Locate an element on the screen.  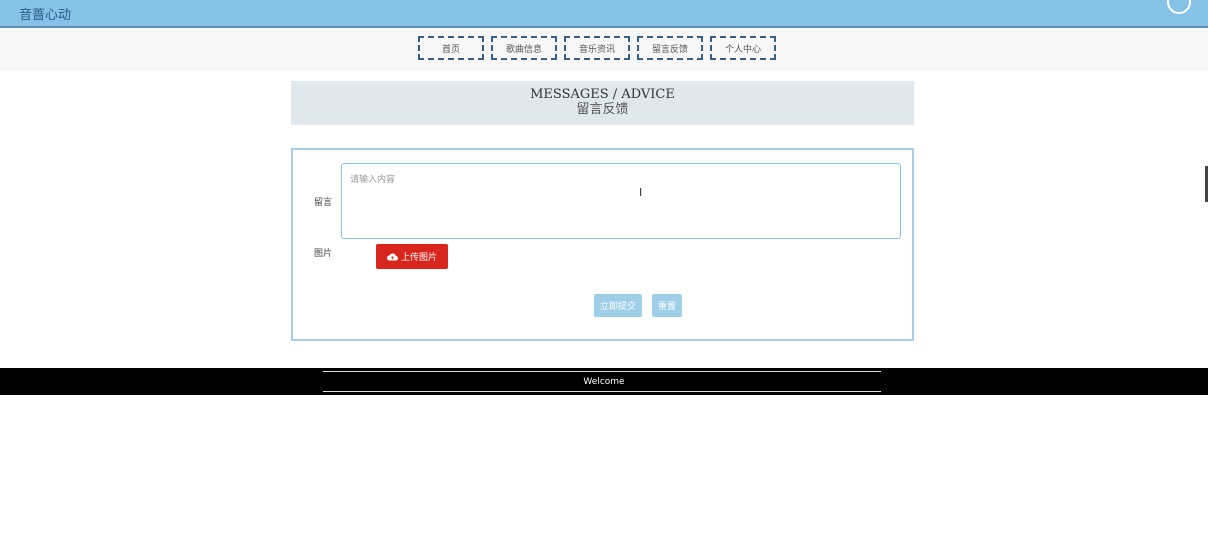
text-cursor-icon: I is located at coordinates (641, 192).